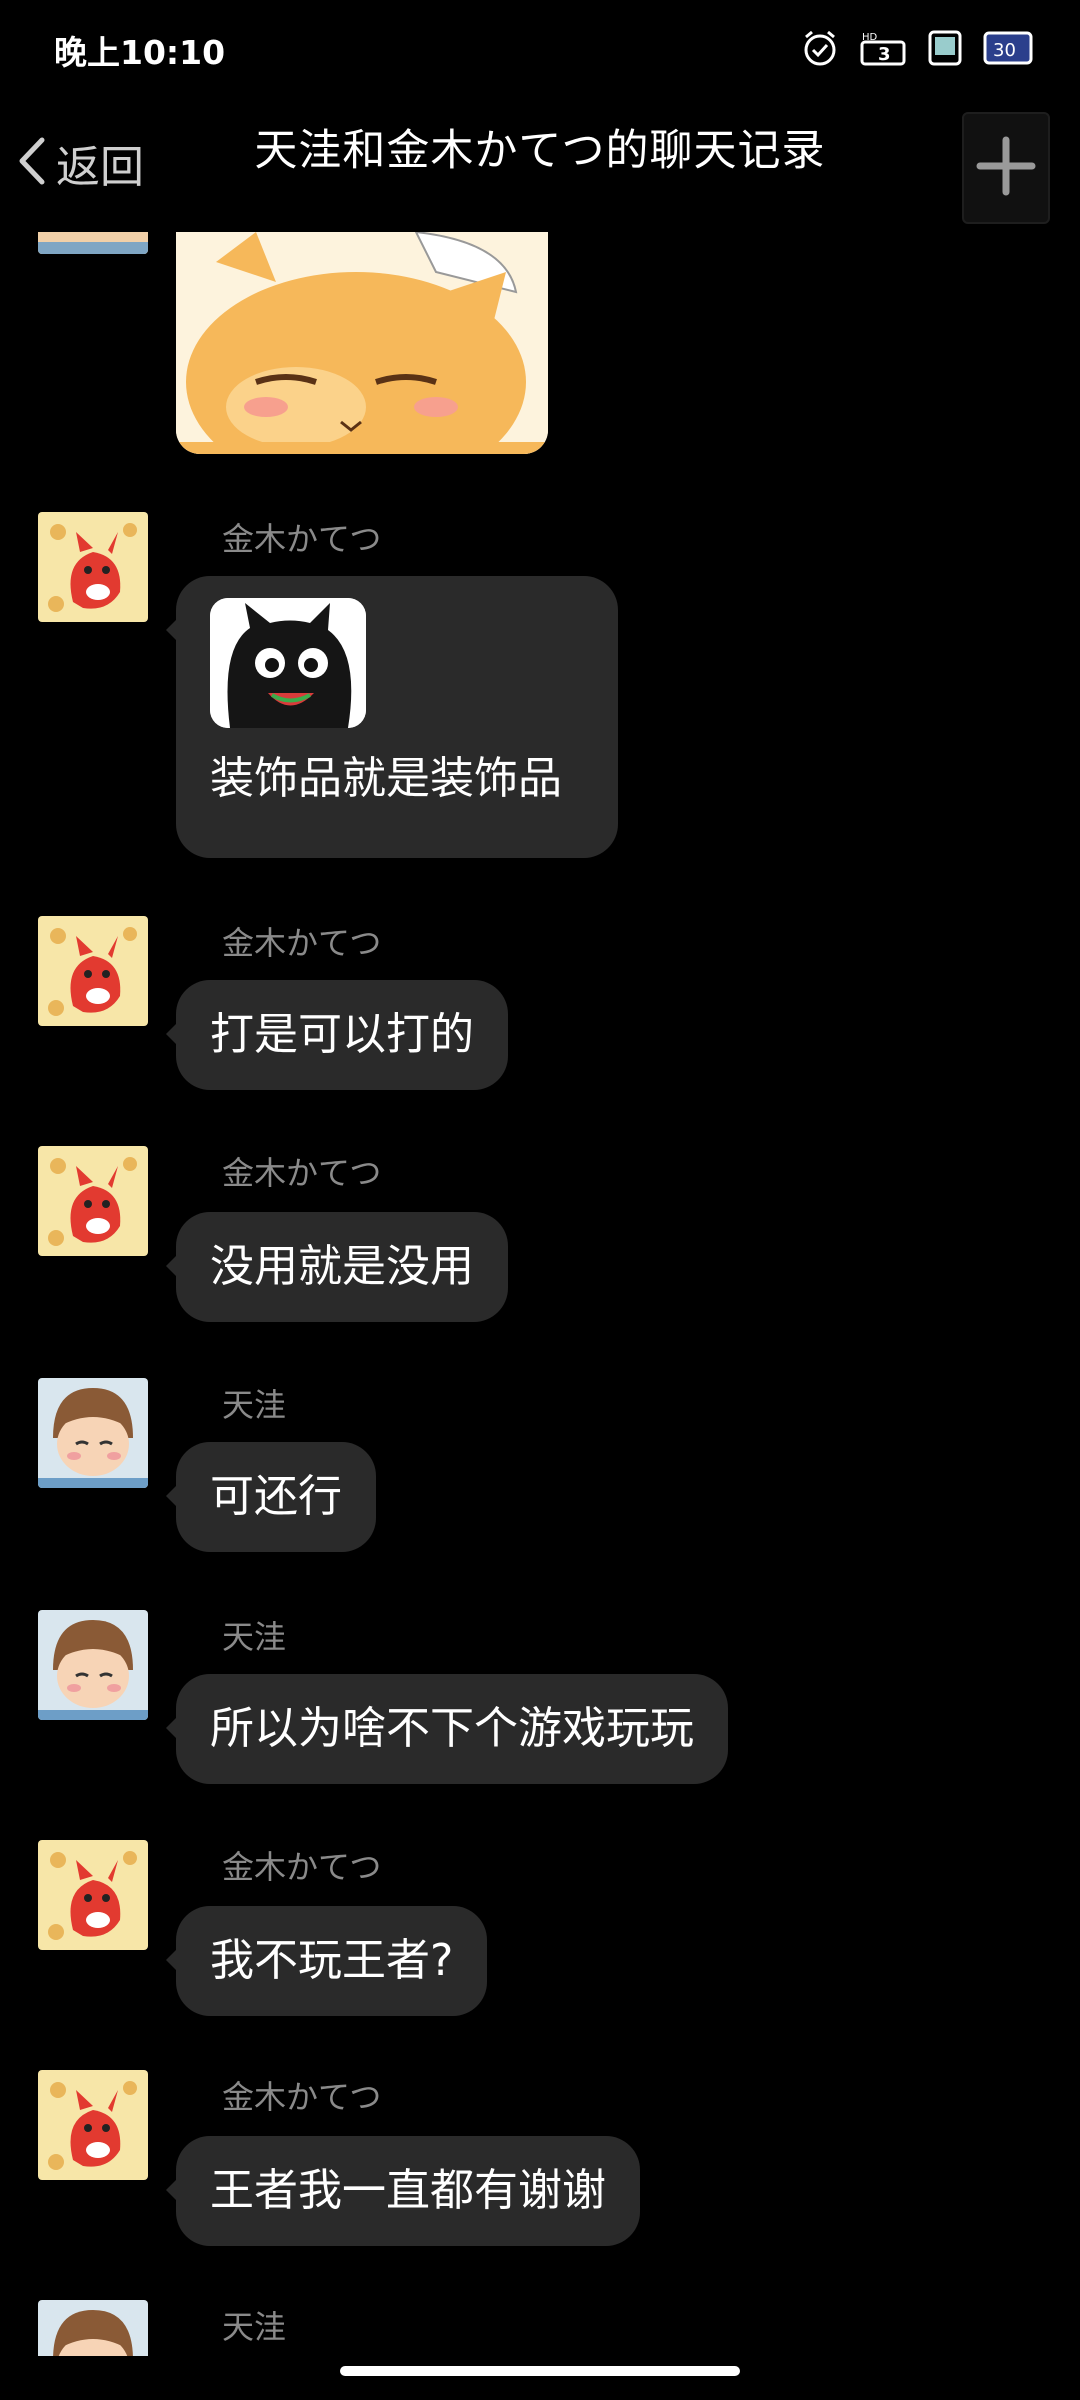 This screenshot has height=2400, width=1080. Describe the element at coordinates (342, 1034) in the screenshot. I see `message-text: 打是可以打的` at that location.